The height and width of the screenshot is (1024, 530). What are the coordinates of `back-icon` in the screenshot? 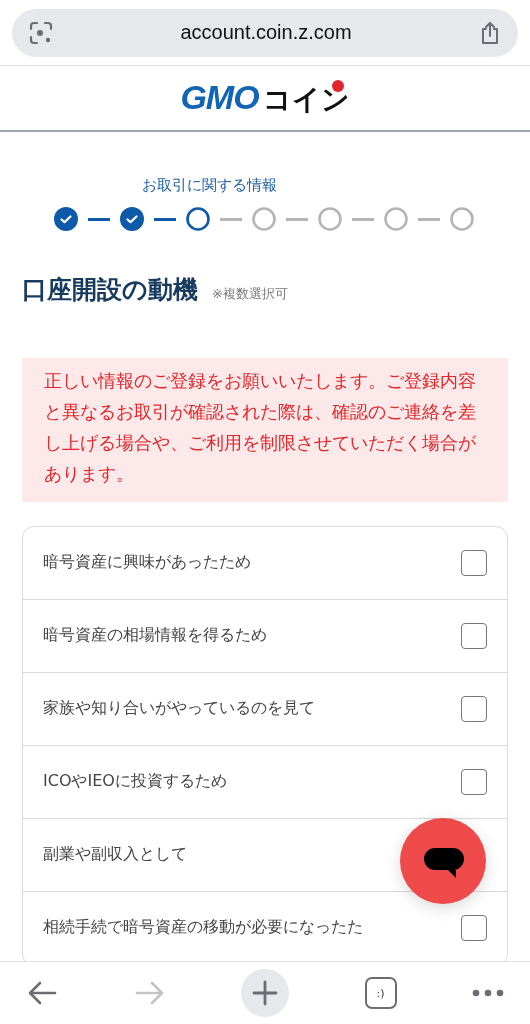 It's located at (42, 993).